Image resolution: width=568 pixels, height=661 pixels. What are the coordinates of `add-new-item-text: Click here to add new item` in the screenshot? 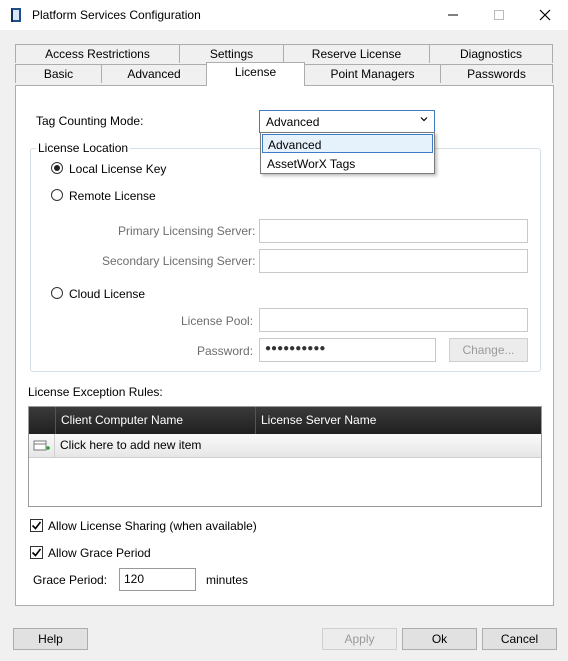 It's located at (130, 446).